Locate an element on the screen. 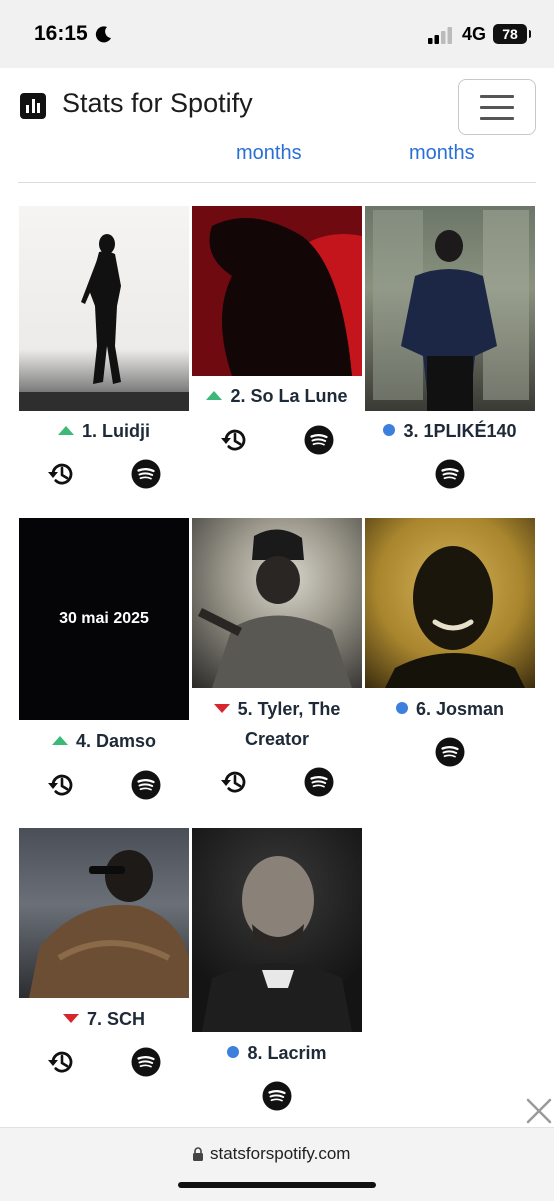 Image resolution: width=554 pixels, height=1201 pixels. artist-name-so-la-lune: 2. So La Lune is located at coordinates (277, 396).